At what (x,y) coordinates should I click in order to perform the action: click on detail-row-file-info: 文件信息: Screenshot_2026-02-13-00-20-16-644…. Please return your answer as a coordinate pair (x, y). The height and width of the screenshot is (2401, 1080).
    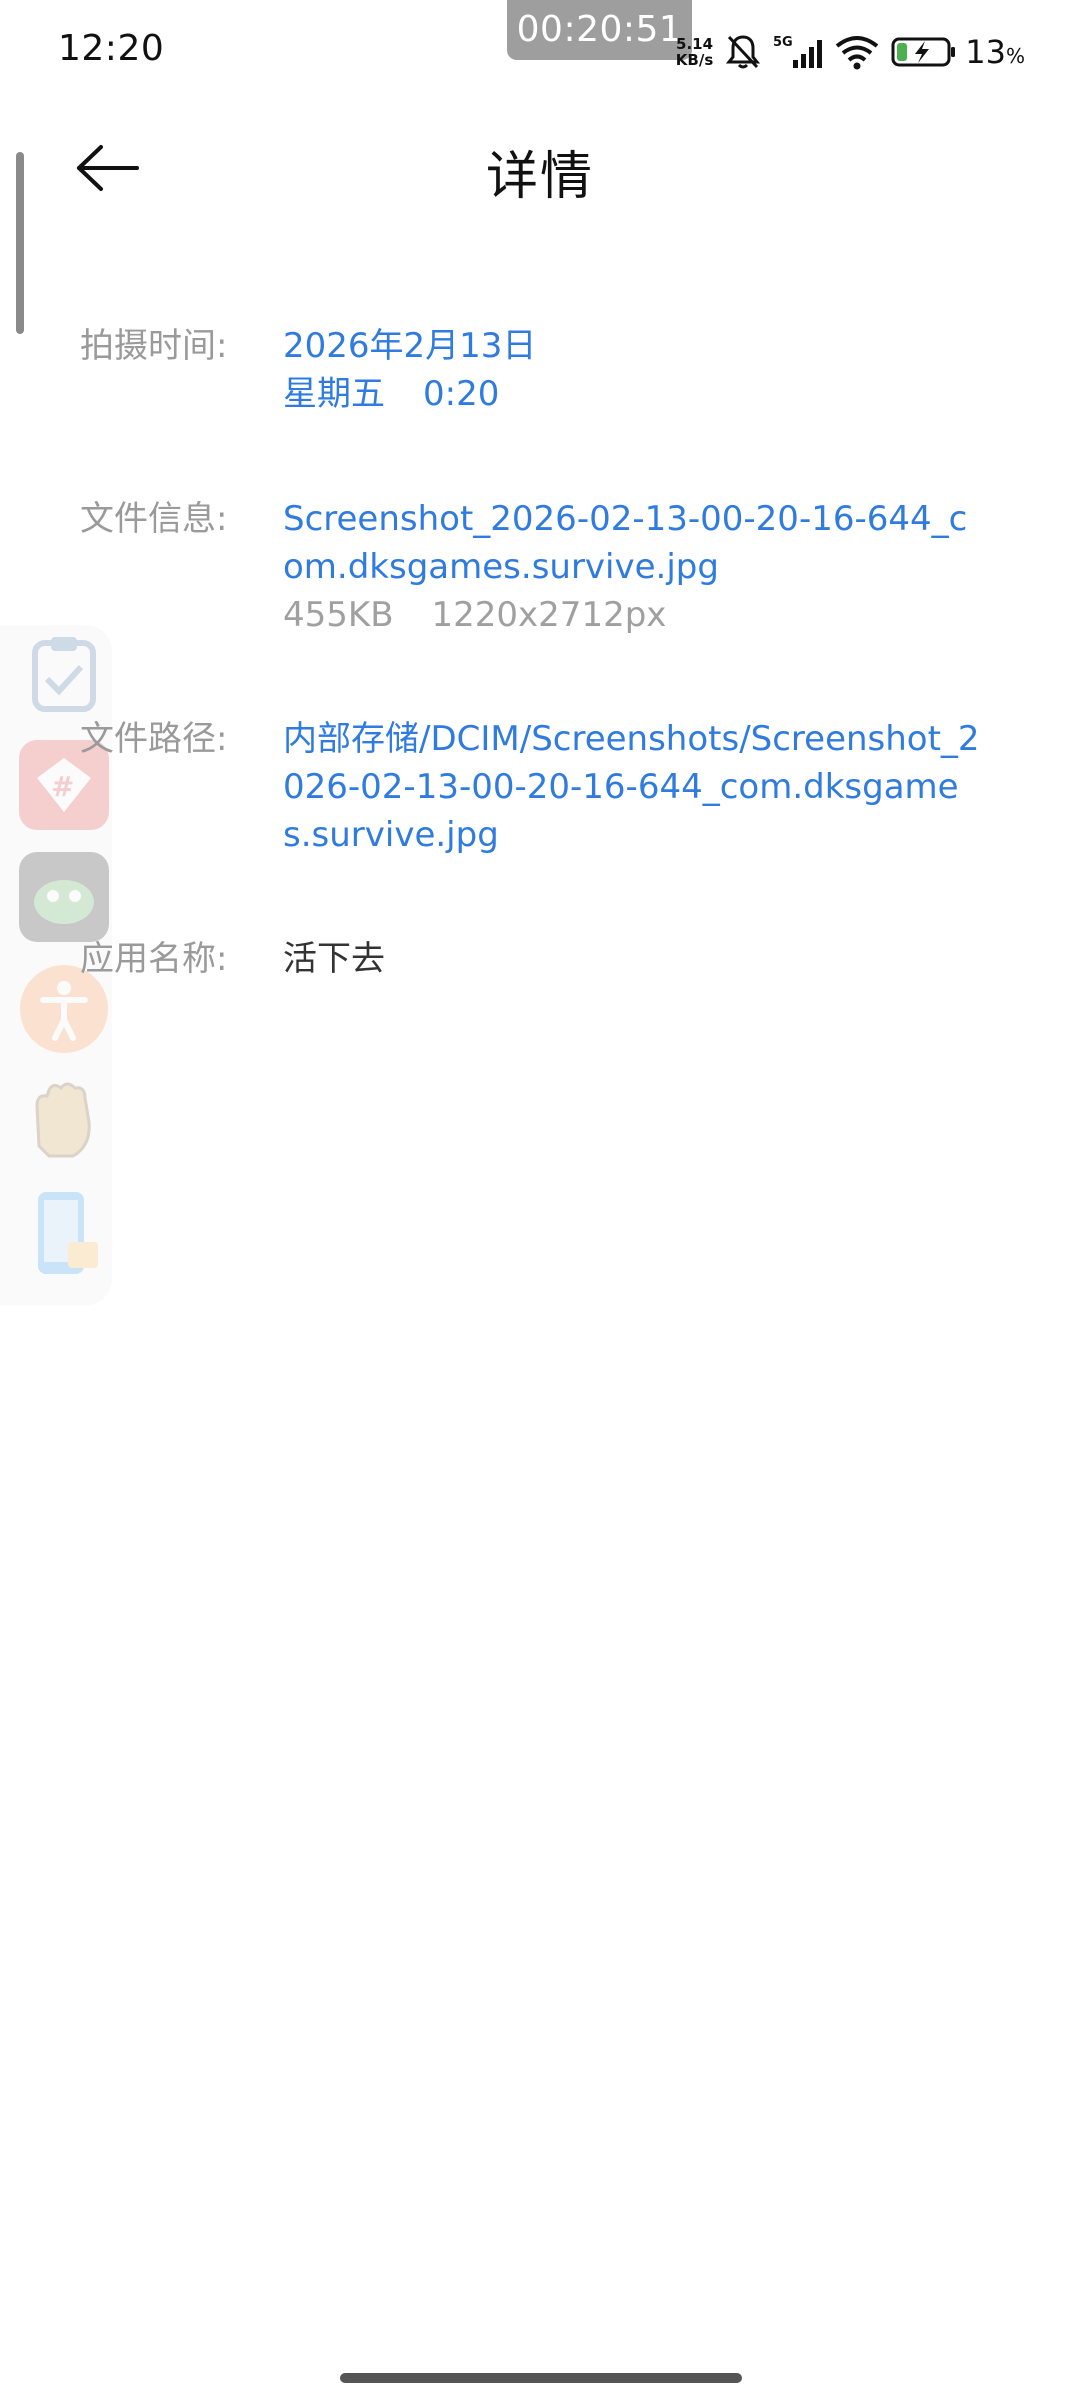
    Looking at the image, I should click on (530, 570).